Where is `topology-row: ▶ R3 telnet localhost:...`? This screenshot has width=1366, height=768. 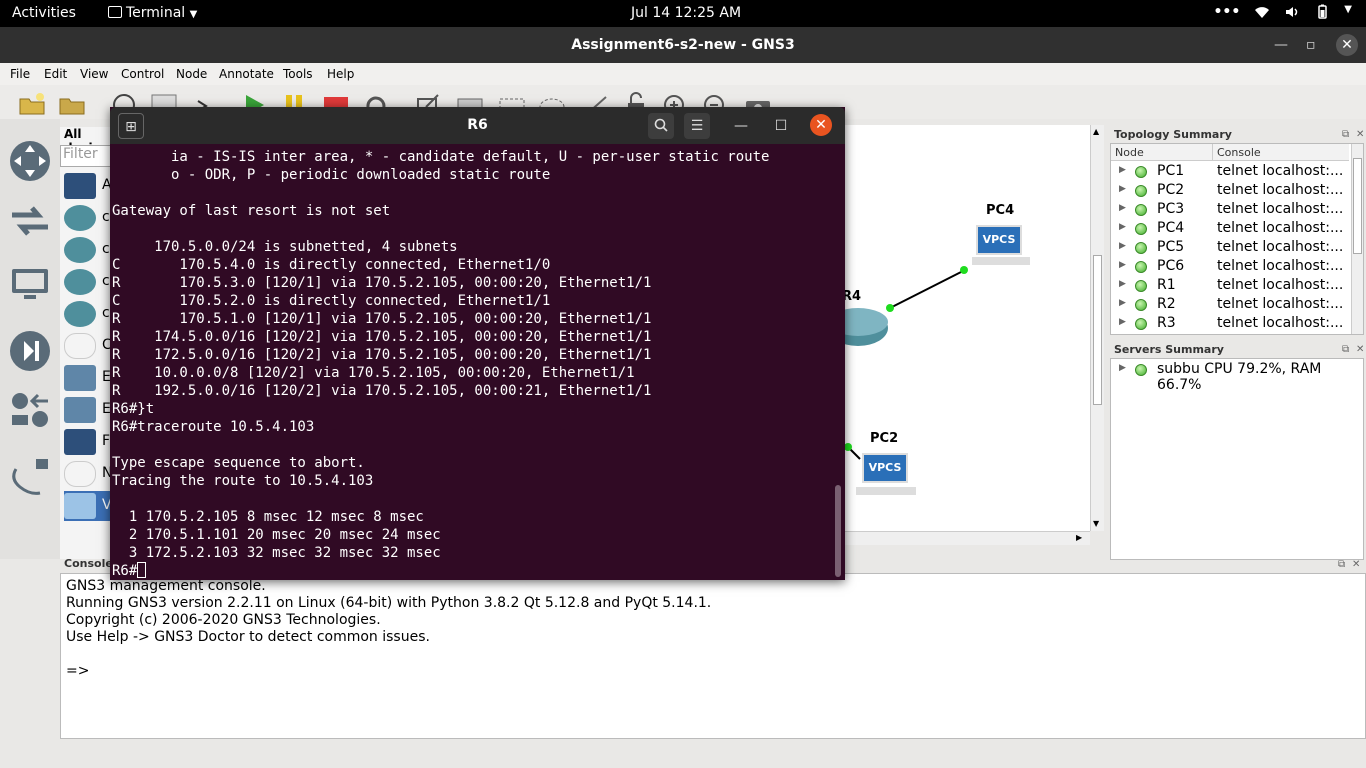
topology-row: ▶ R3 telnet localhost:... is located at coordinates (1231, 324).